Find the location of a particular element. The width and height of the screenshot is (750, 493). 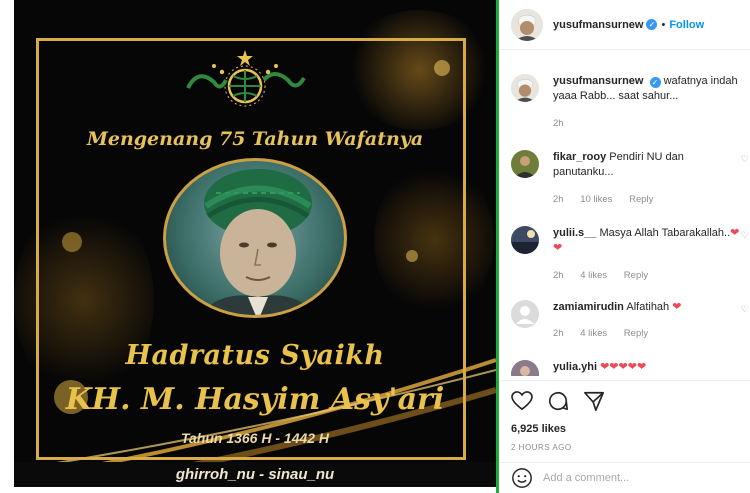

heart-emoji: ❤ is located at coordinates (677, 307).